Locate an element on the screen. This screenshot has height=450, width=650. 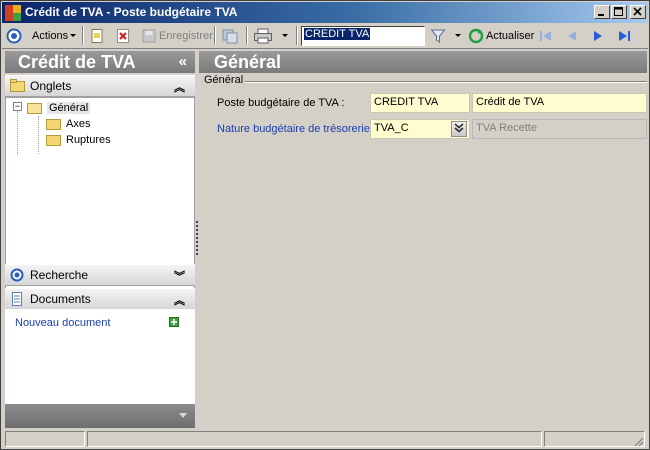
status-bar is located at coordinates (325, 439).